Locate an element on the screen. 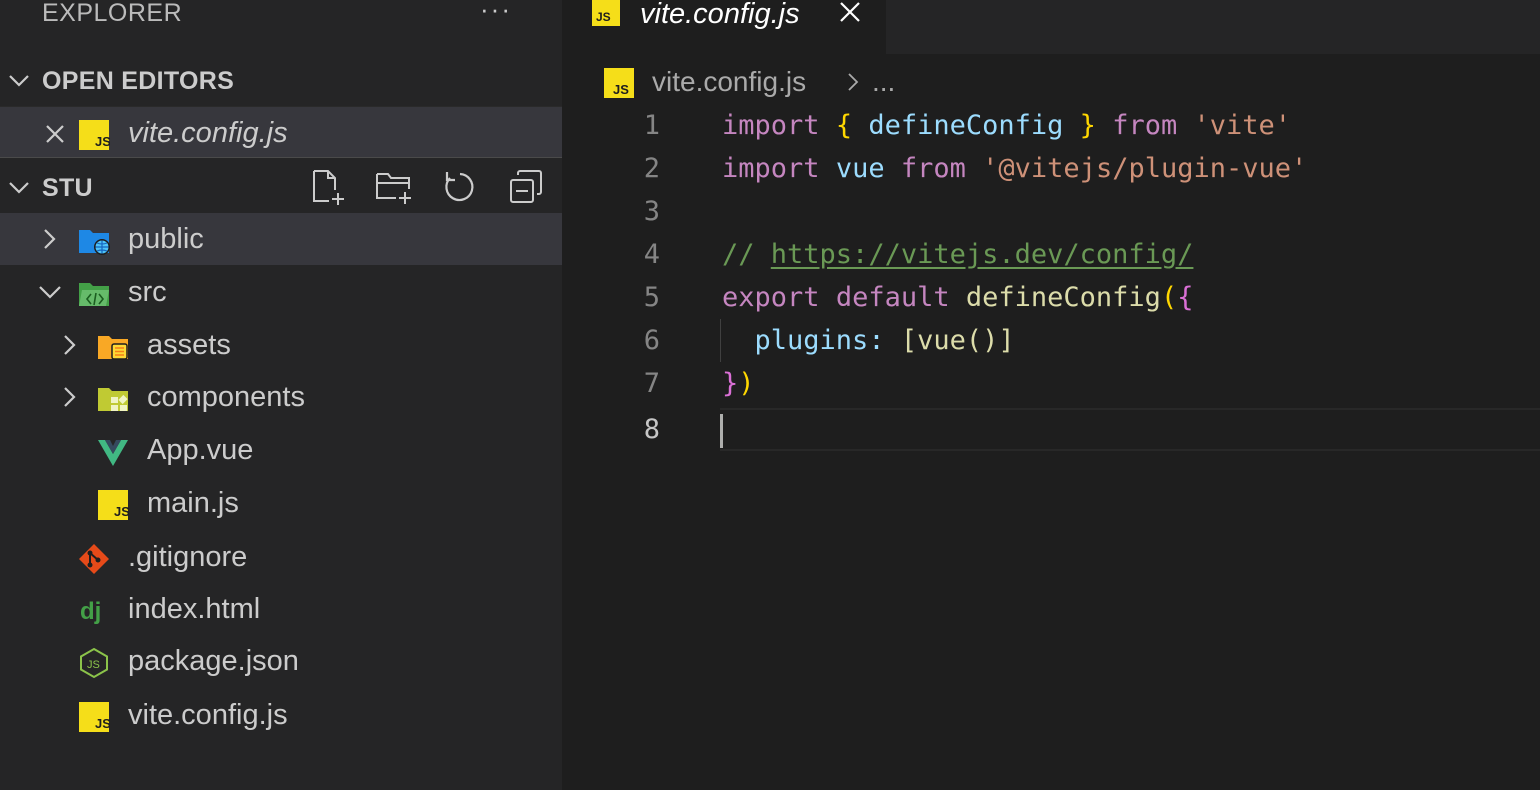  folder-components-icon is located at coordinates (113, 399).